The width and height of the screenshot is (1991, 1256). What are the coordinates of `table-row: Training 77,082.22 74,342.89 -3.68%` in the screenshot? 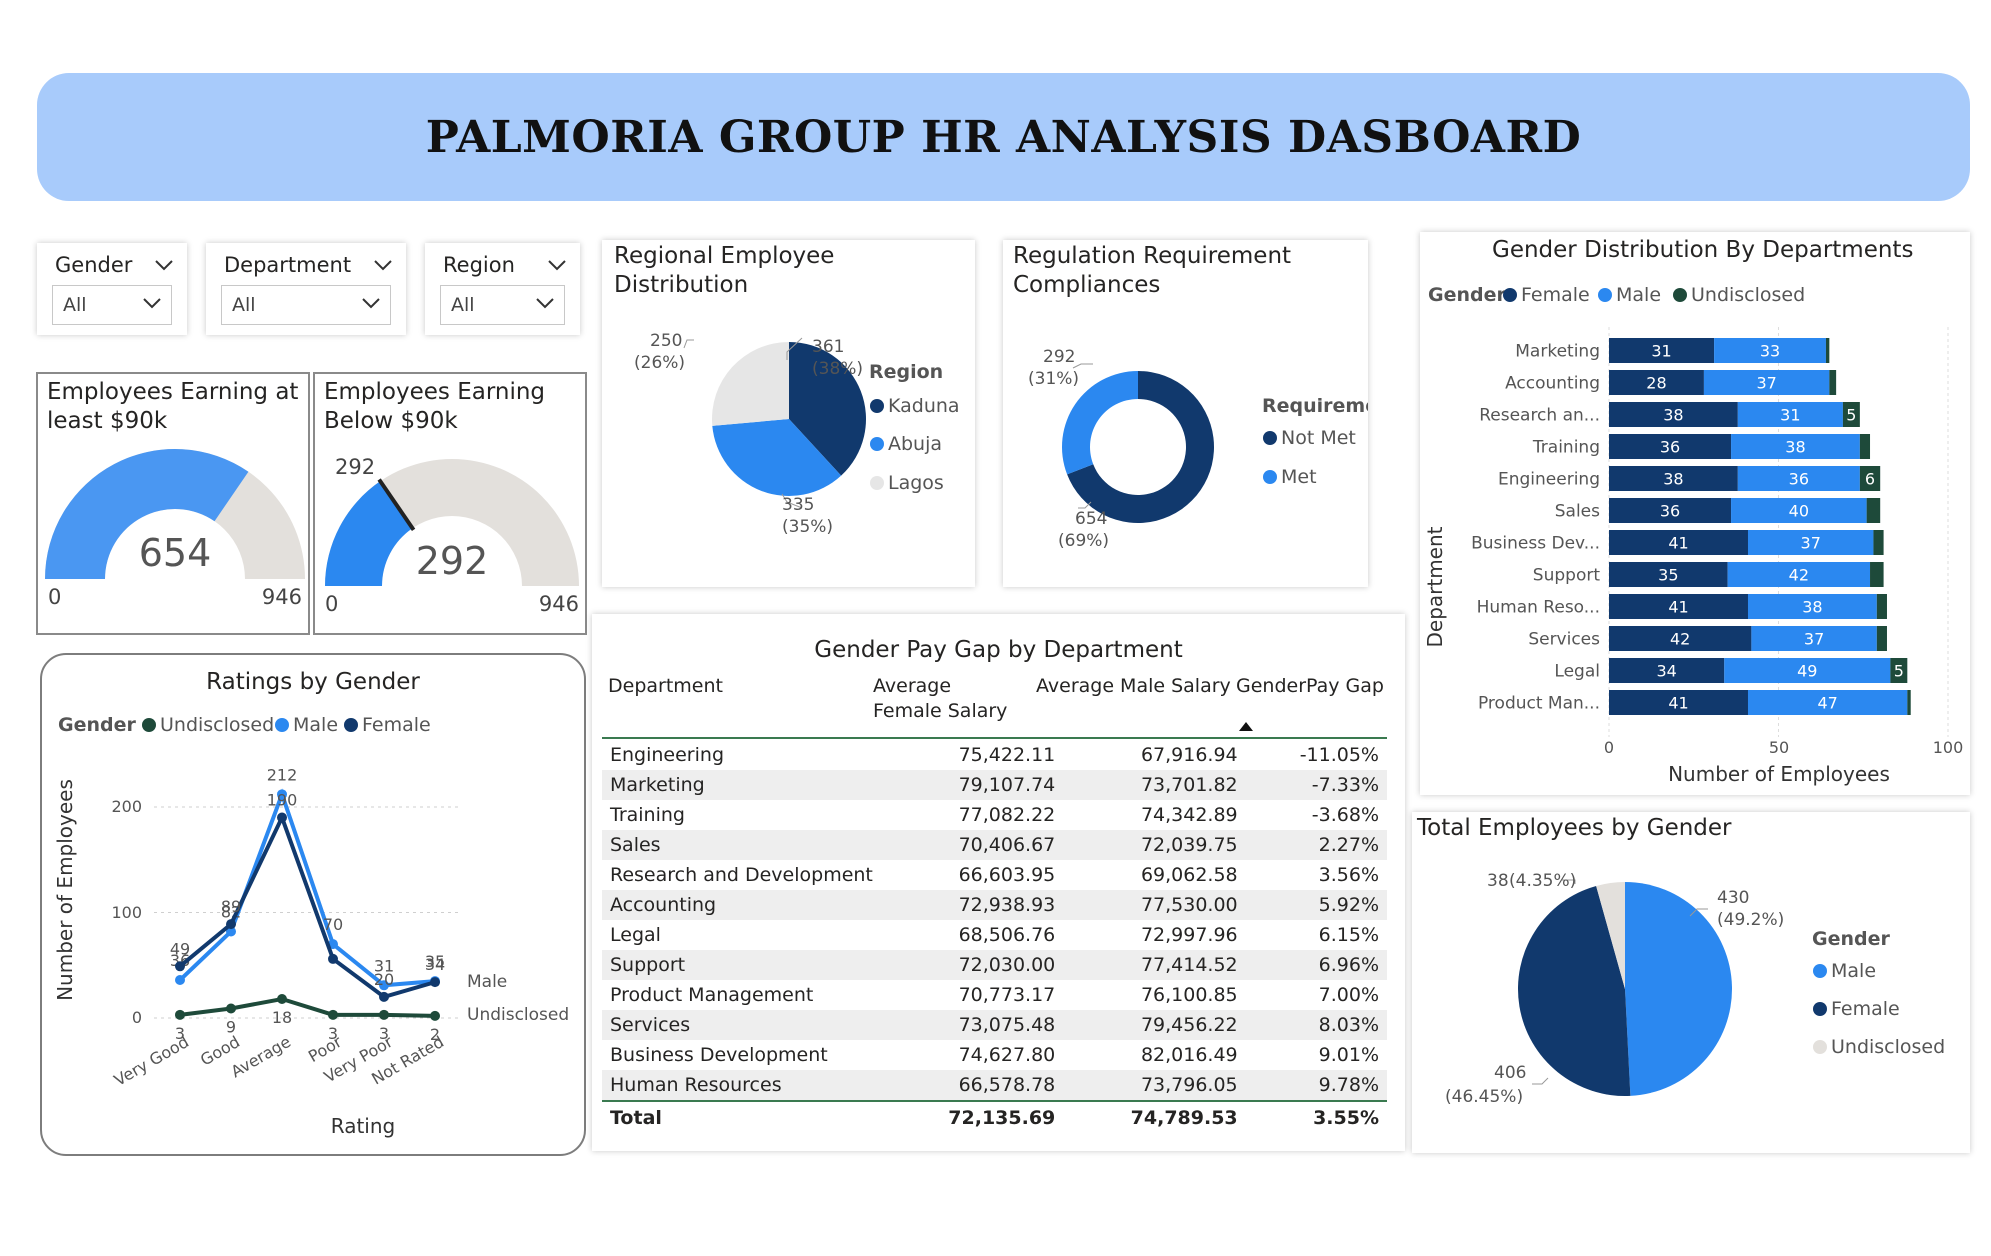 It's located at (994, 815).